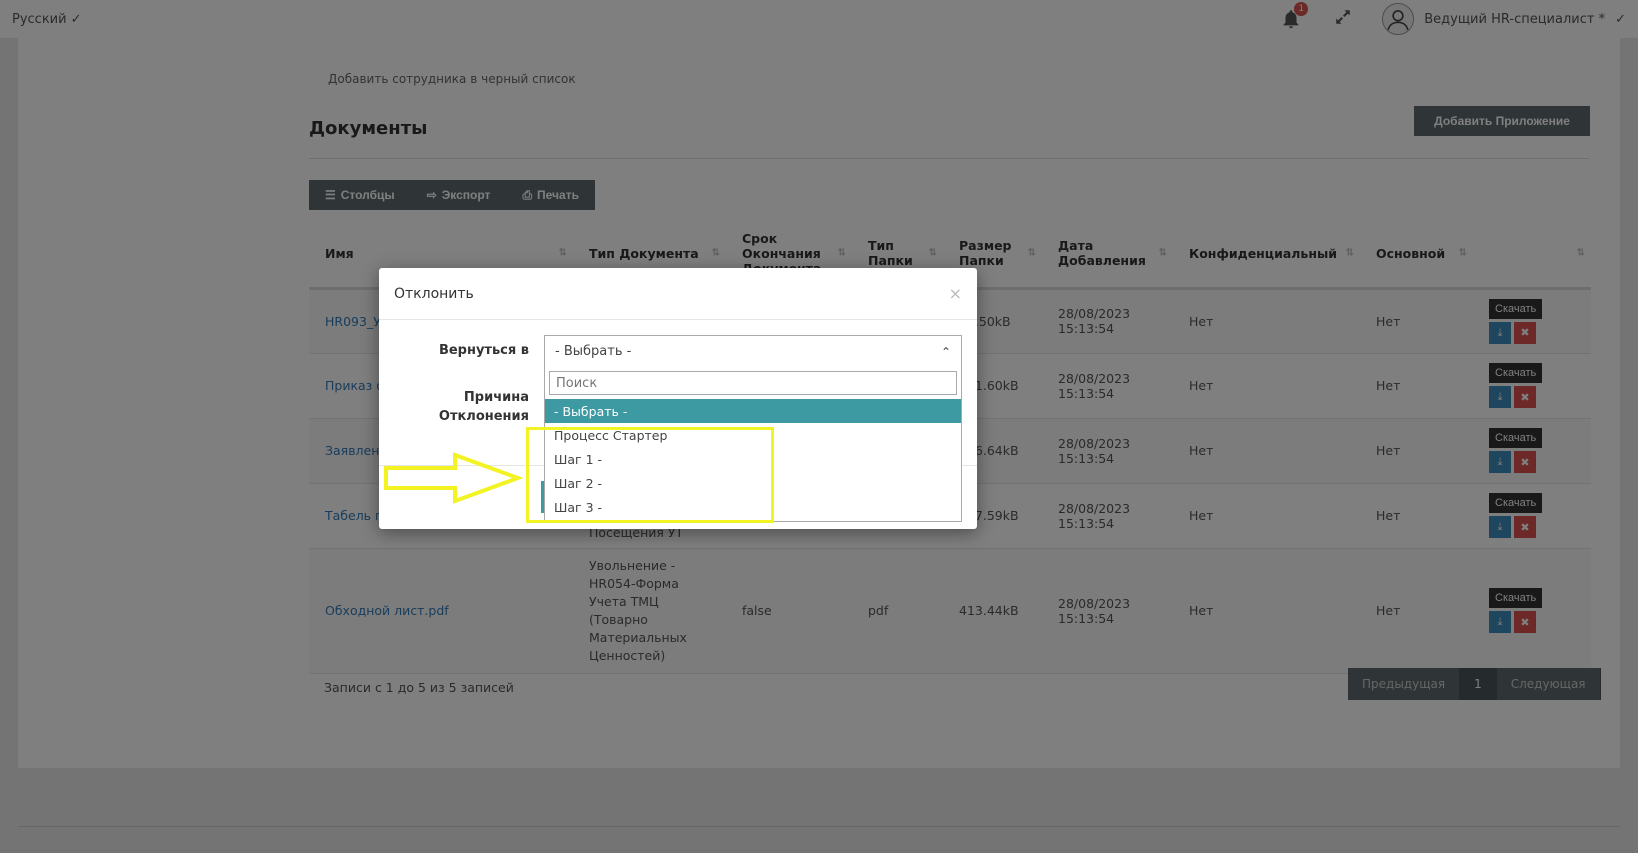 This screenshot has width=1638, height=853. I want to click on dropdown-option: - Выбрать -, so click(753, 411).